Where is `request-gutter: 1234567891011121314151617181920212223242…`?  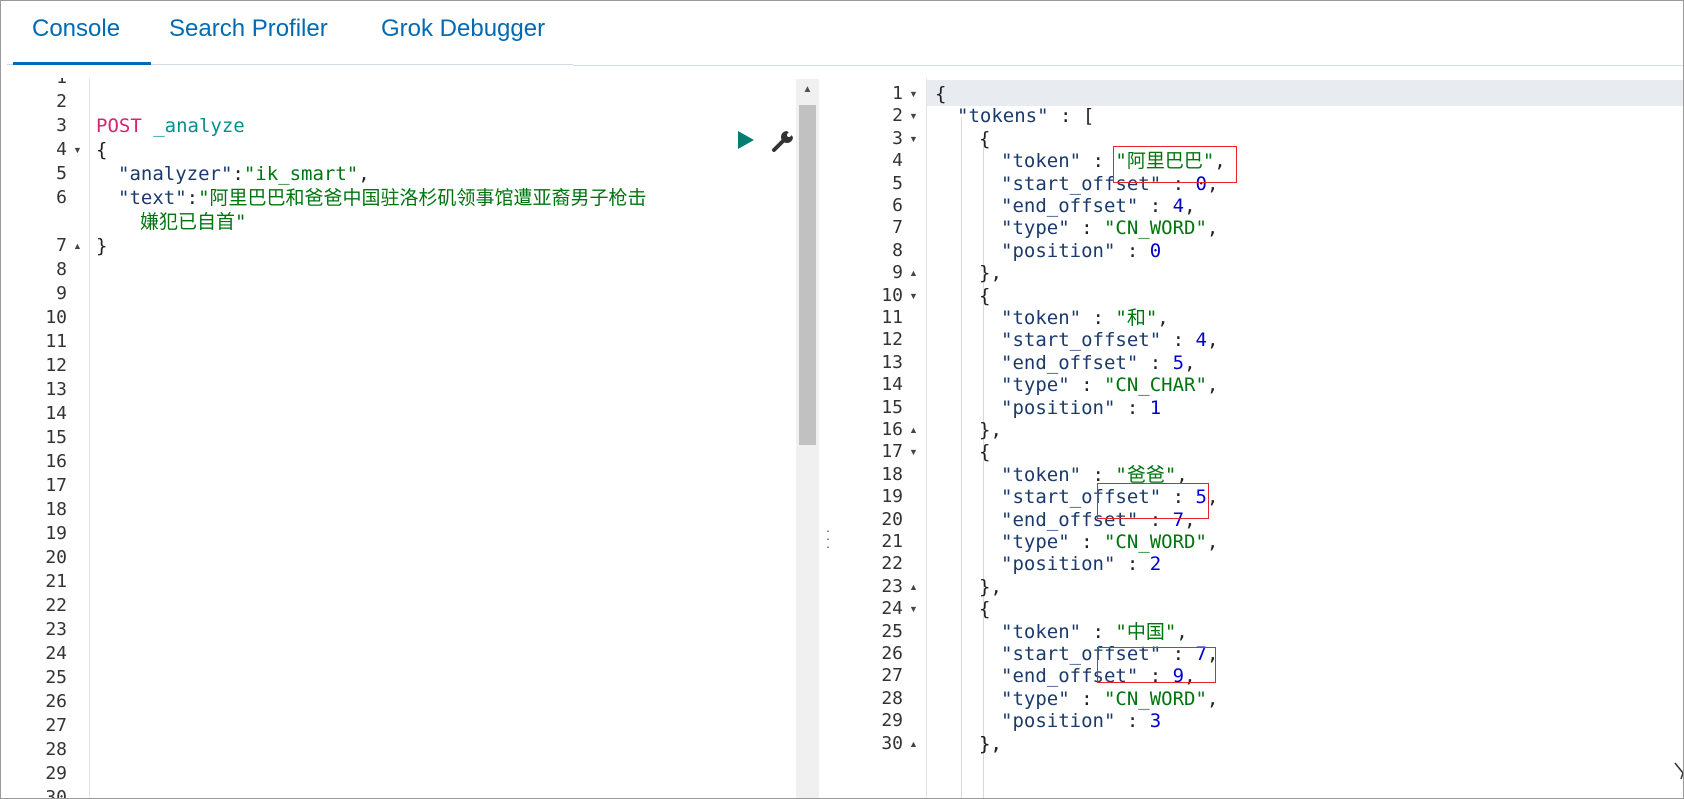
request-gutter: 1234567891011121314151617181920212223242… is located at coordinates (48, 438).